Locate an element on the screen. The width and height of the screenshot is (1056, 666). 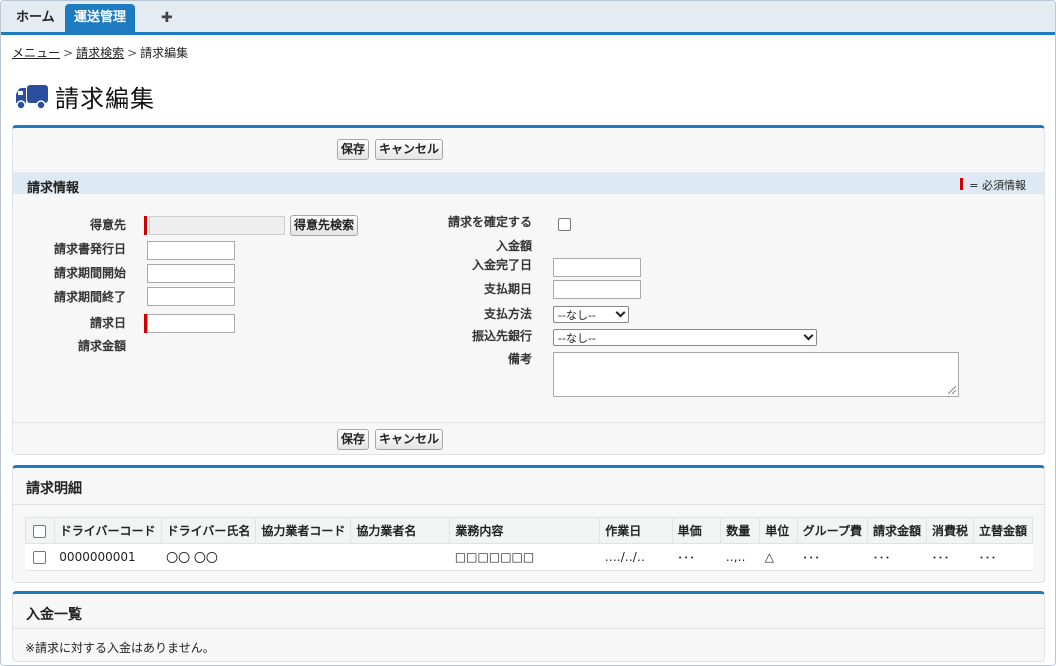
save-button-bottom: 保存 is located at coordinates (353, 439).